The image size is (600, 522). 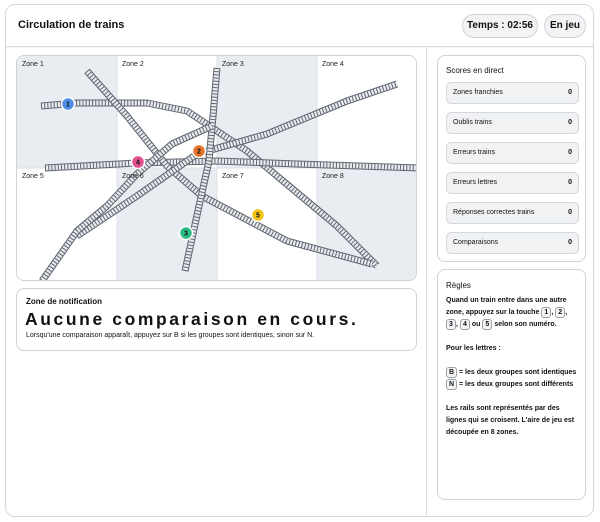 I want to click on scores-title: Scores en direct, so click(x=475, y=70).